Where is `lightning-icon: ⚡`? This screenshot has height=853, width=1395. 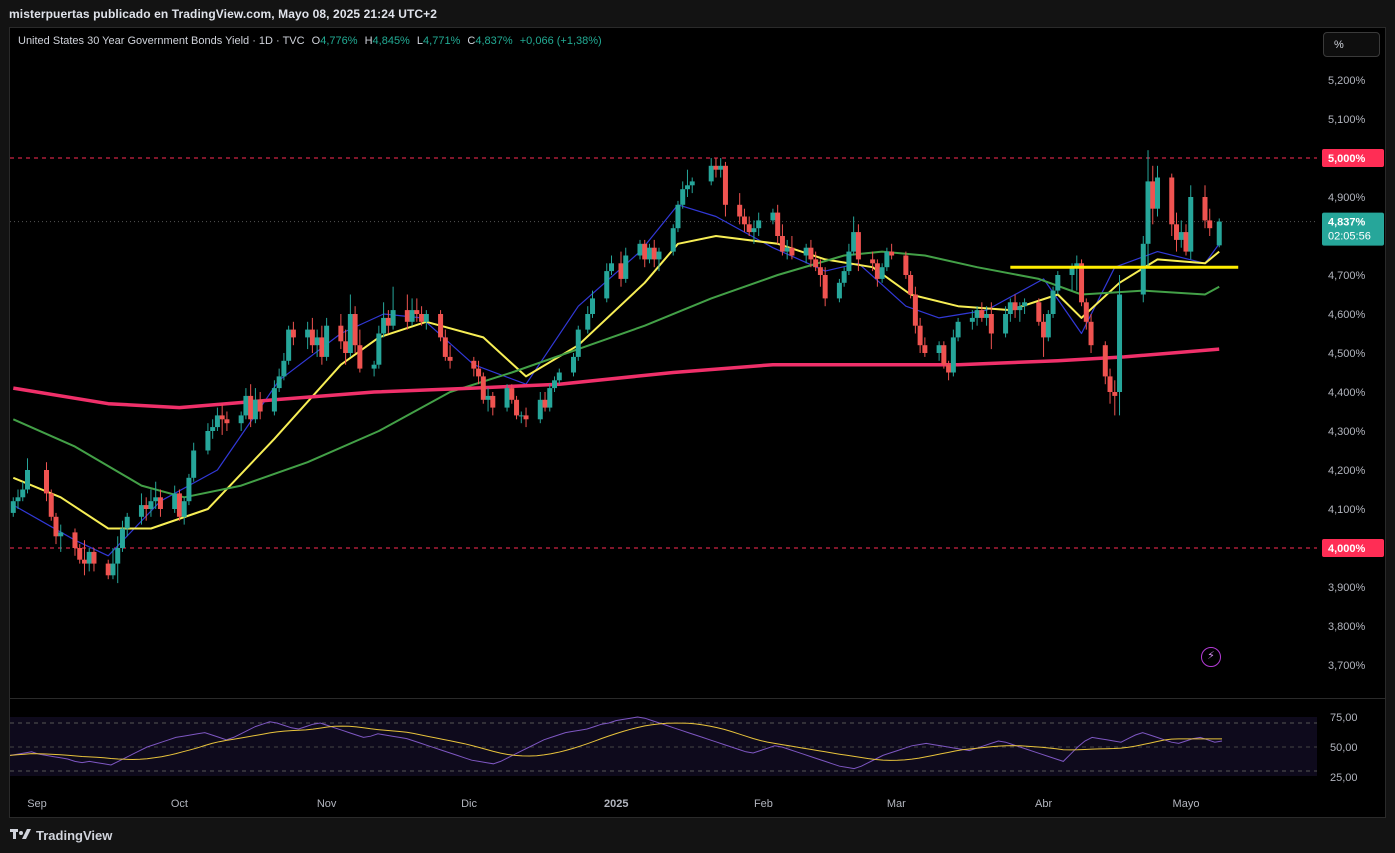 lightning-icon: ⚡ is located at coordinates (1211, 657).